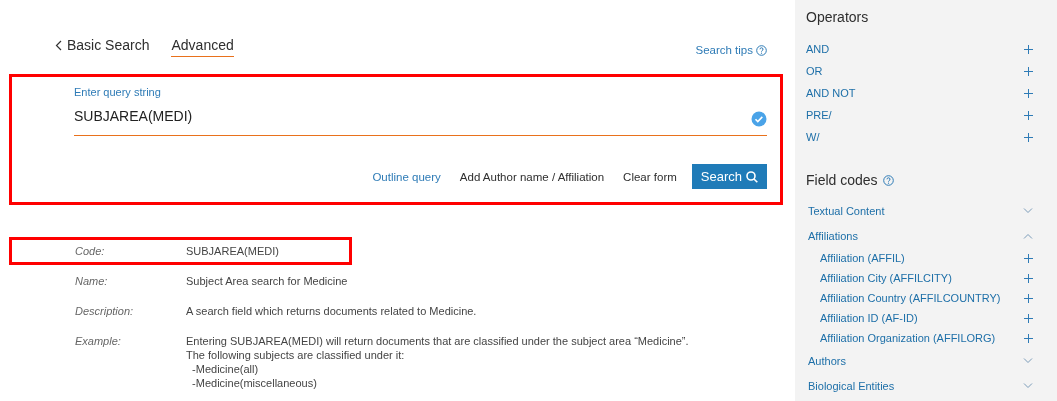 This screenshot has height=401, width=1057. I want to click on field-code-link: Affiliation ID (AF-ID), so click(869, 318).